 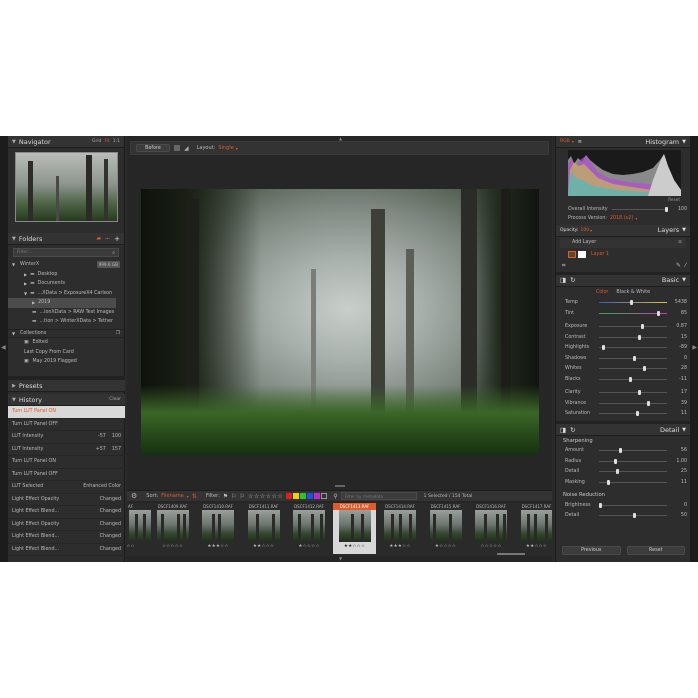 What do you see at coordinates (66, 386) in the screenshot?
I see `presets-header: ▶ Presets` at bounding box center [66, 386].